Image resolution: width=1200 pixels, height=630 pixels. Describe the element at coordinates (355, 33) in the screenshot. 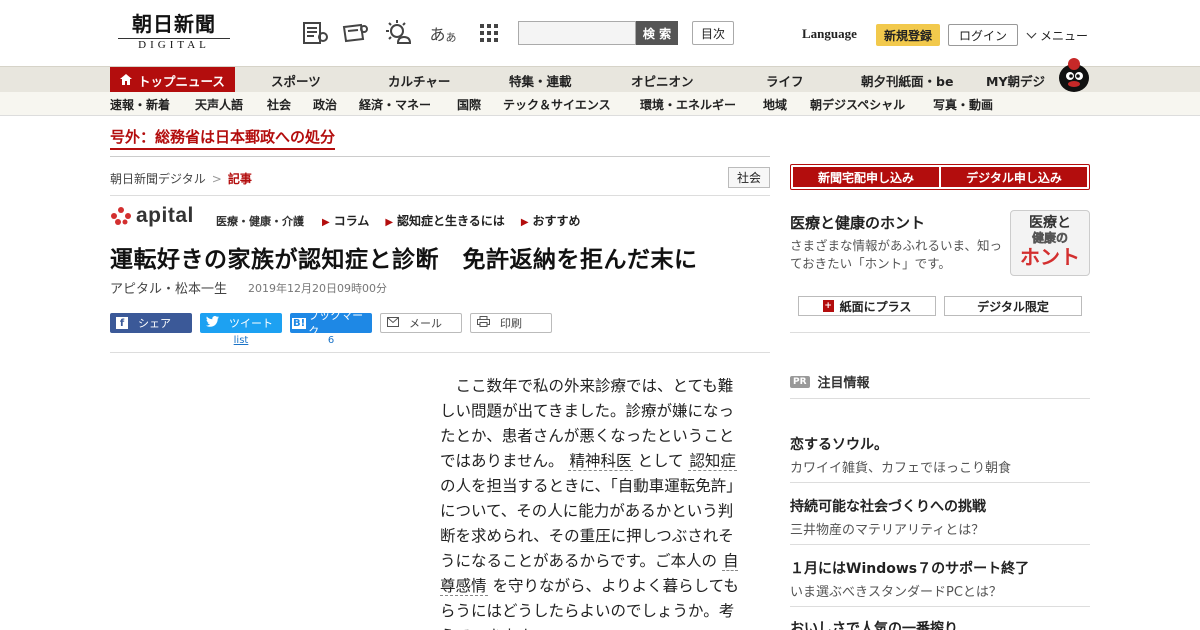

I see `reading-icon` at that location.